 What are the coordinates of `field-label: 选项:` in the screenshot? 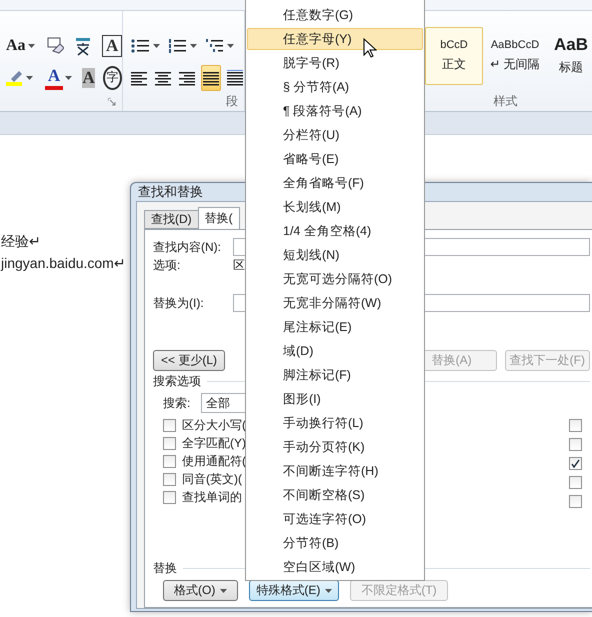 It's located at (167, 265).